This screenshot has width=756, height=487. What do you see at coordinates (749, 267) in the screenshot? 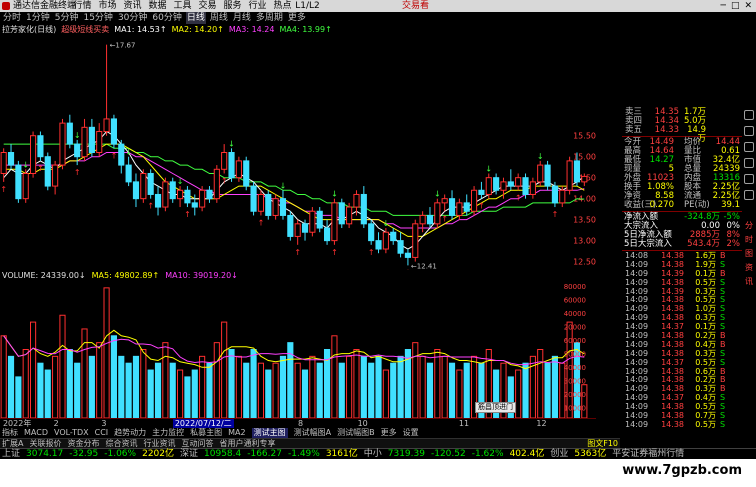
I see `side-tab-label: 资` at bounding box center [749, 267].